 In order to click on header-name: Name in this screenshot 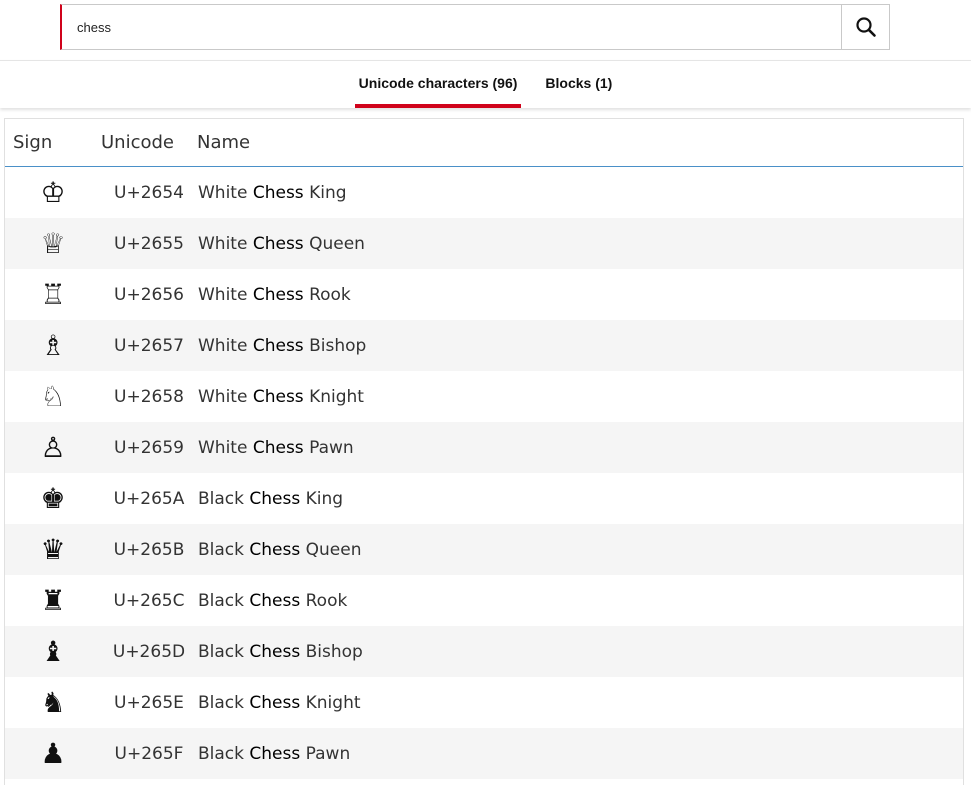, I will do `click(580, 143)`.